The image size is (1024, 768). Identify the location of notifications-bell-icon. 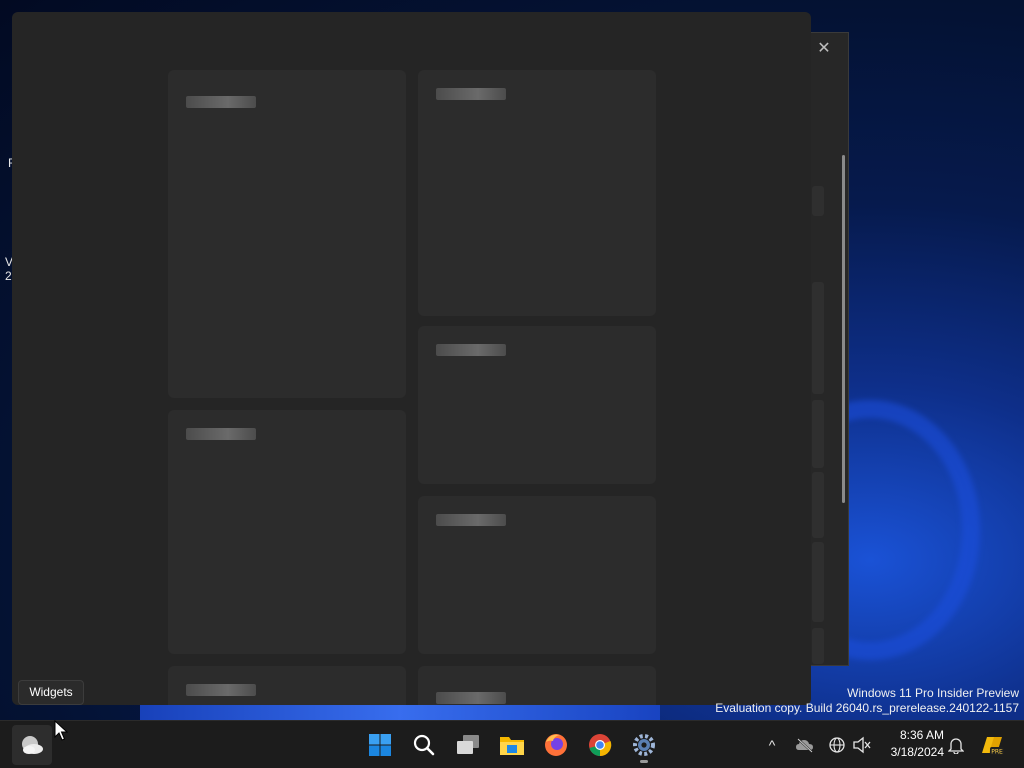
(956, 745).